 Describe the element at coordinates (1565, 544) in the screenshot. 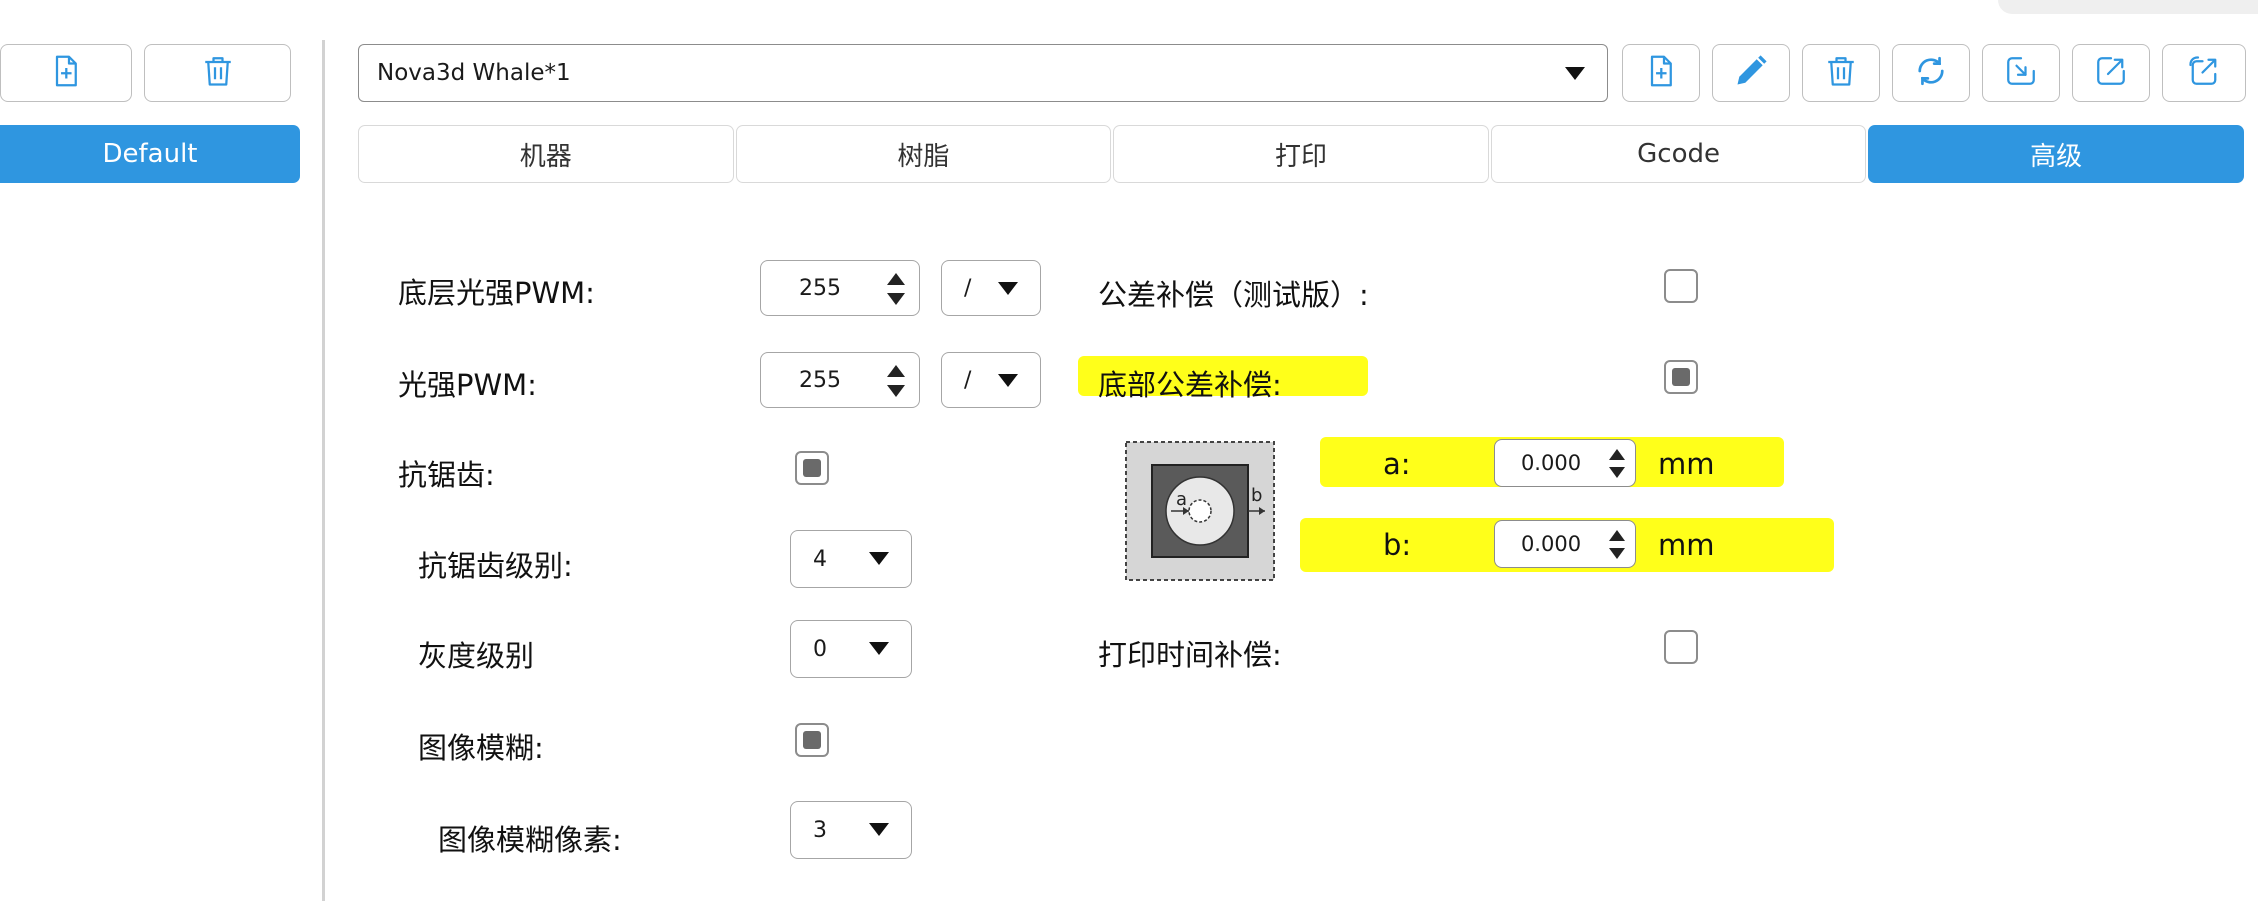

I see `b-spinbox: 0.000` at that location.